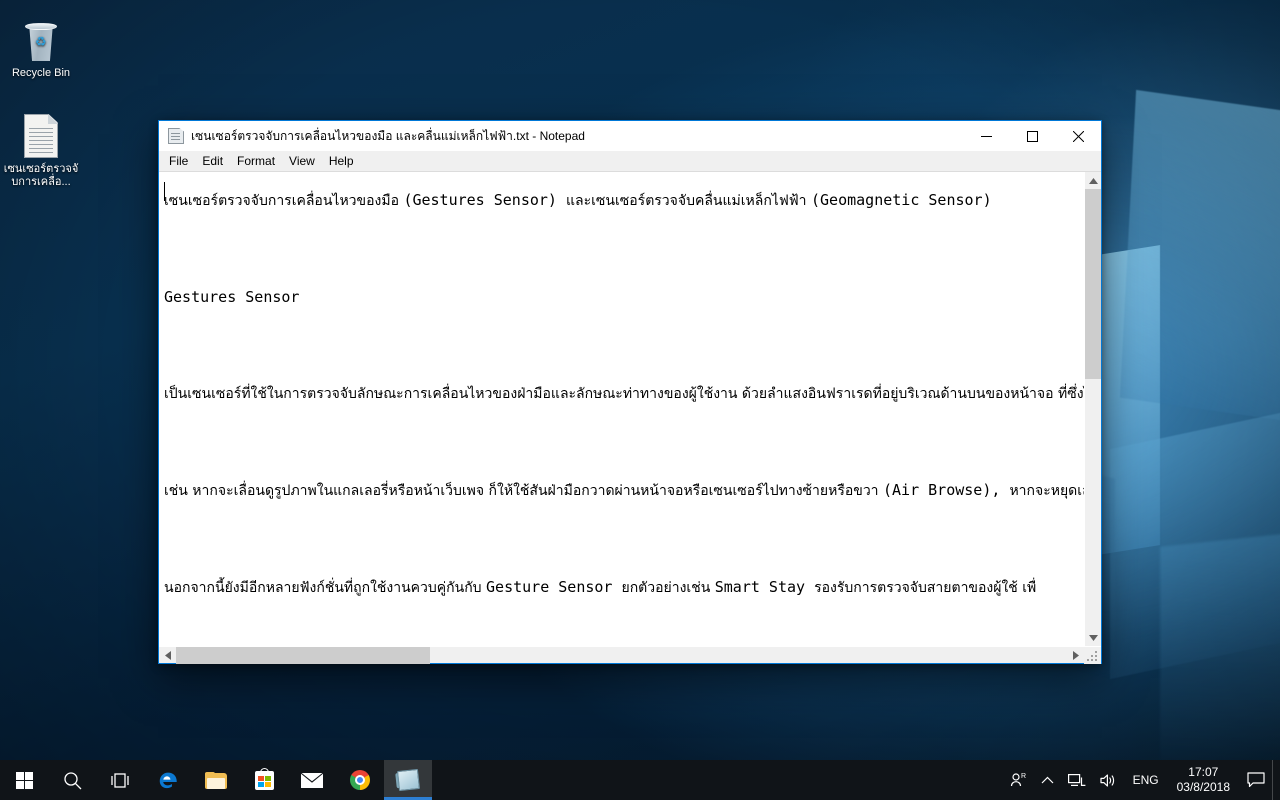  I want to click on taskbar: R ENG 17:07 03/8/2018, so click(640, 780).